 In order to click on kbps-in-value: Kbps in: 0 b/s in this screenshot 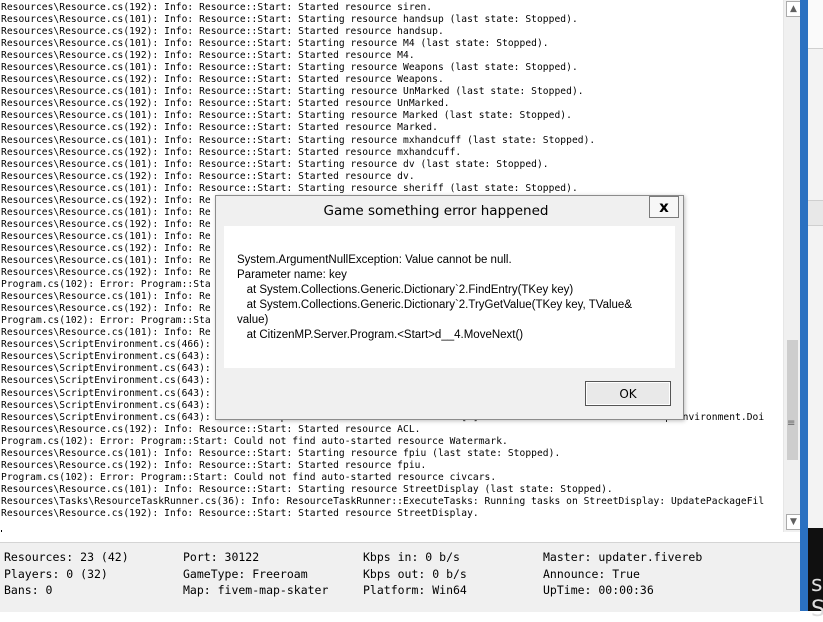, I will do `click(411, 557)`.